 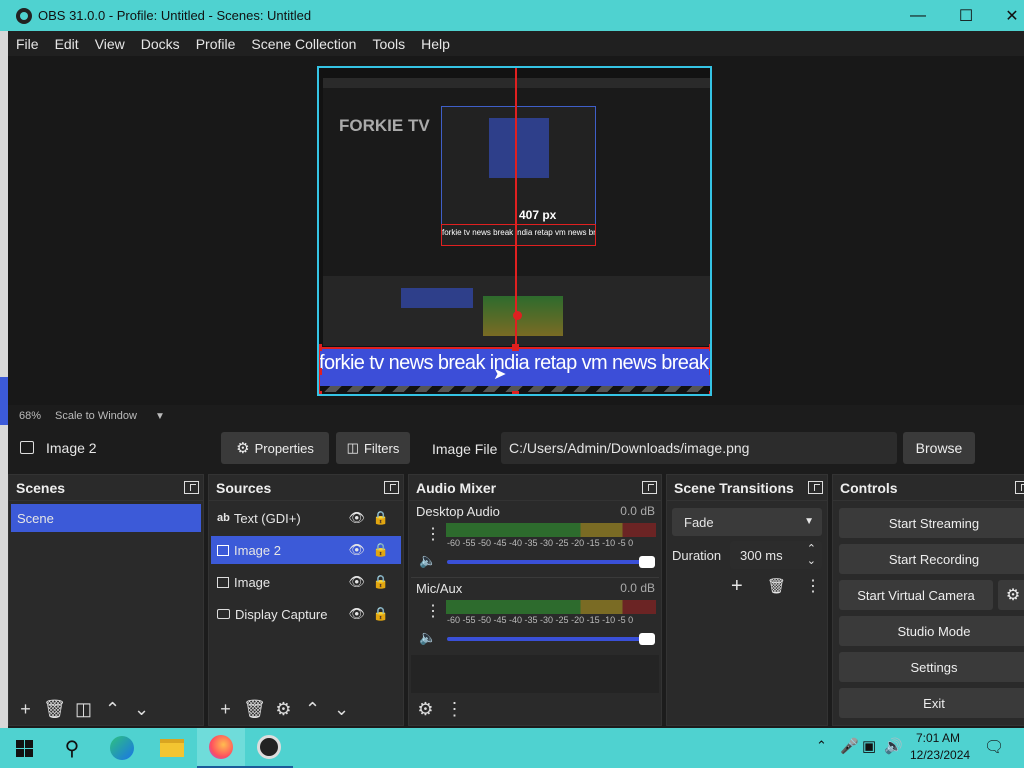 I want to click on source-item: ab Text (GDI+) 👁 🔒, so click(x=306, y=518).